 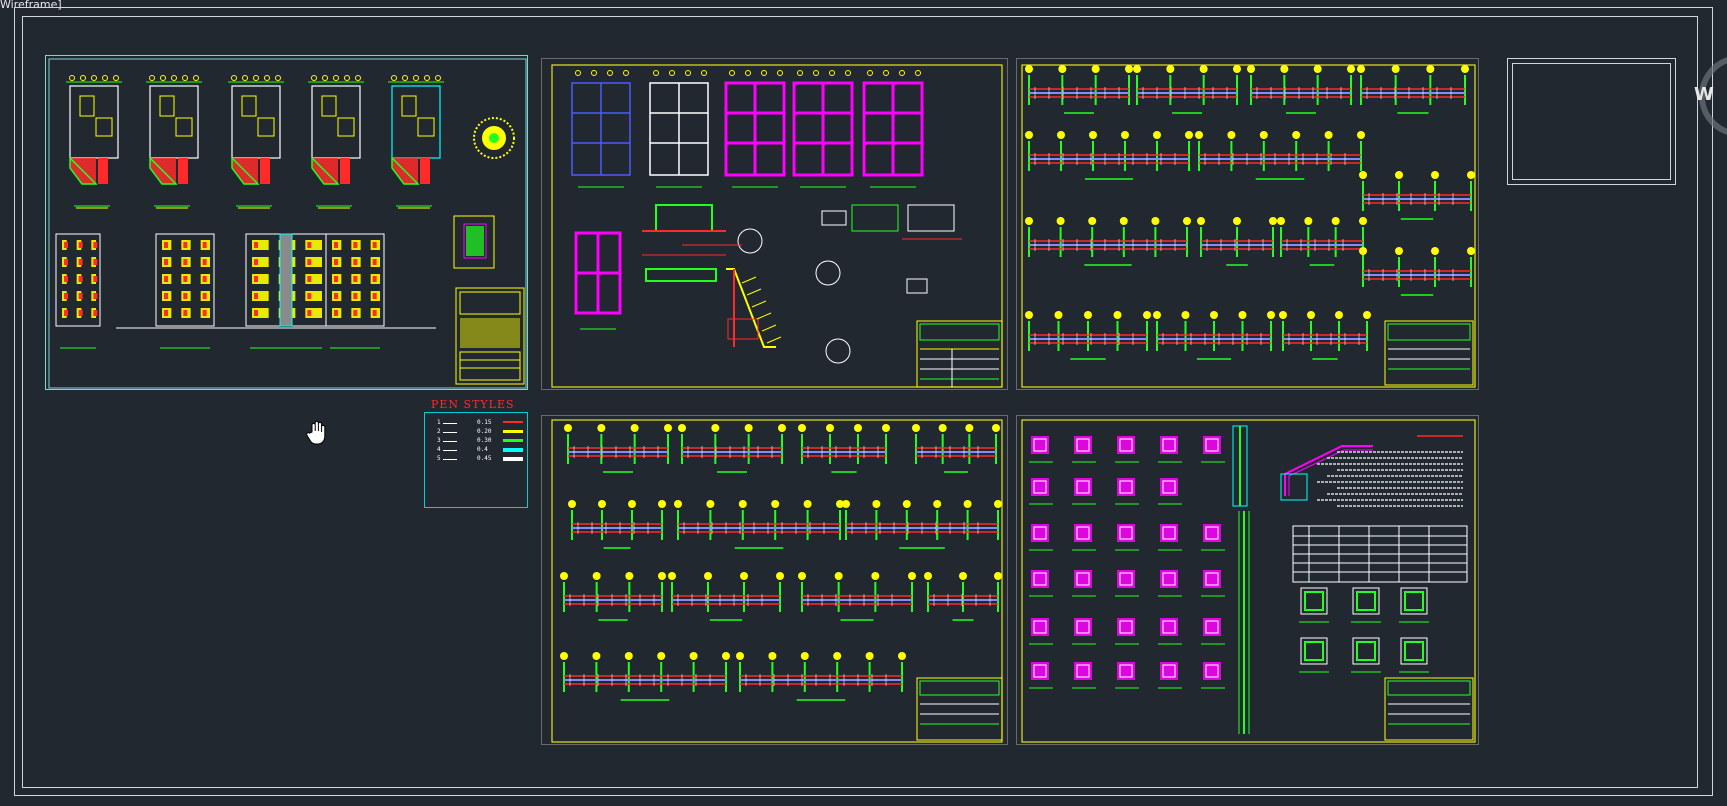 I want to click on pen-style-row: 3 0.30, so click(x=480, y=441).